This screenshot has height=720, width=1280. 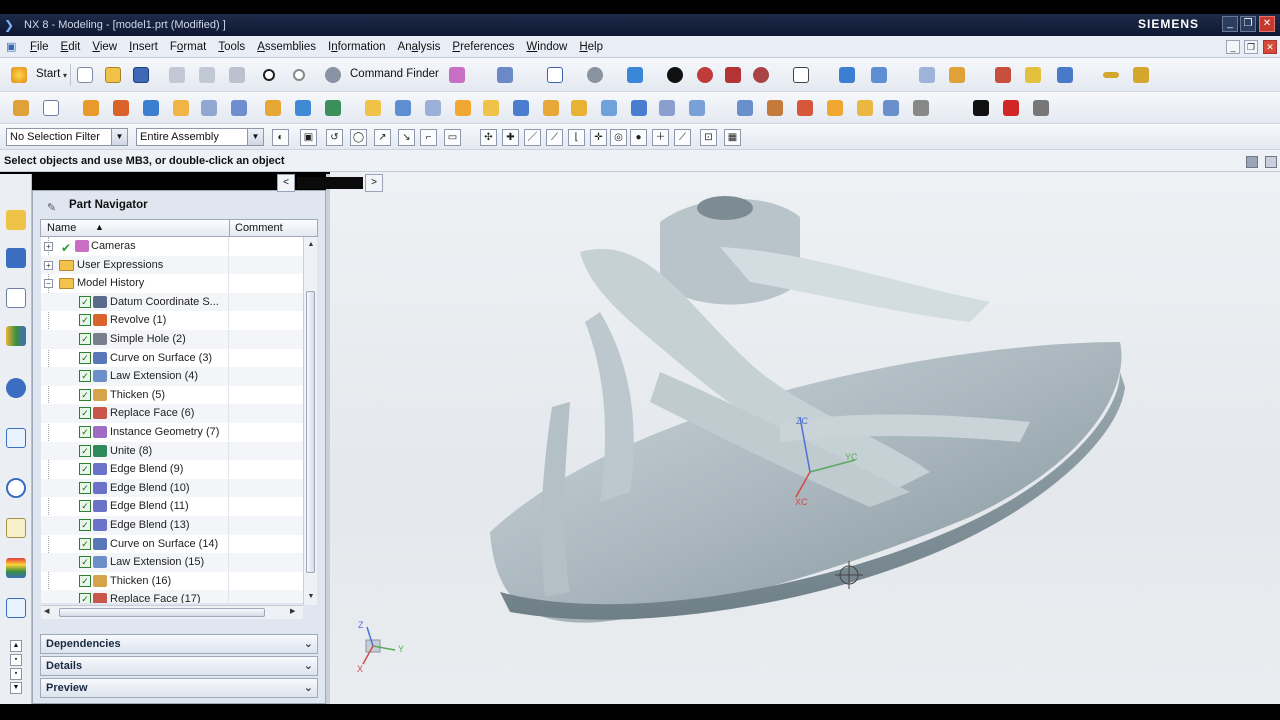 What do you see at coordinates (1141, 75) in the screenshot?
I see `measure-angle-icon` at bounding box center [1141, 75].